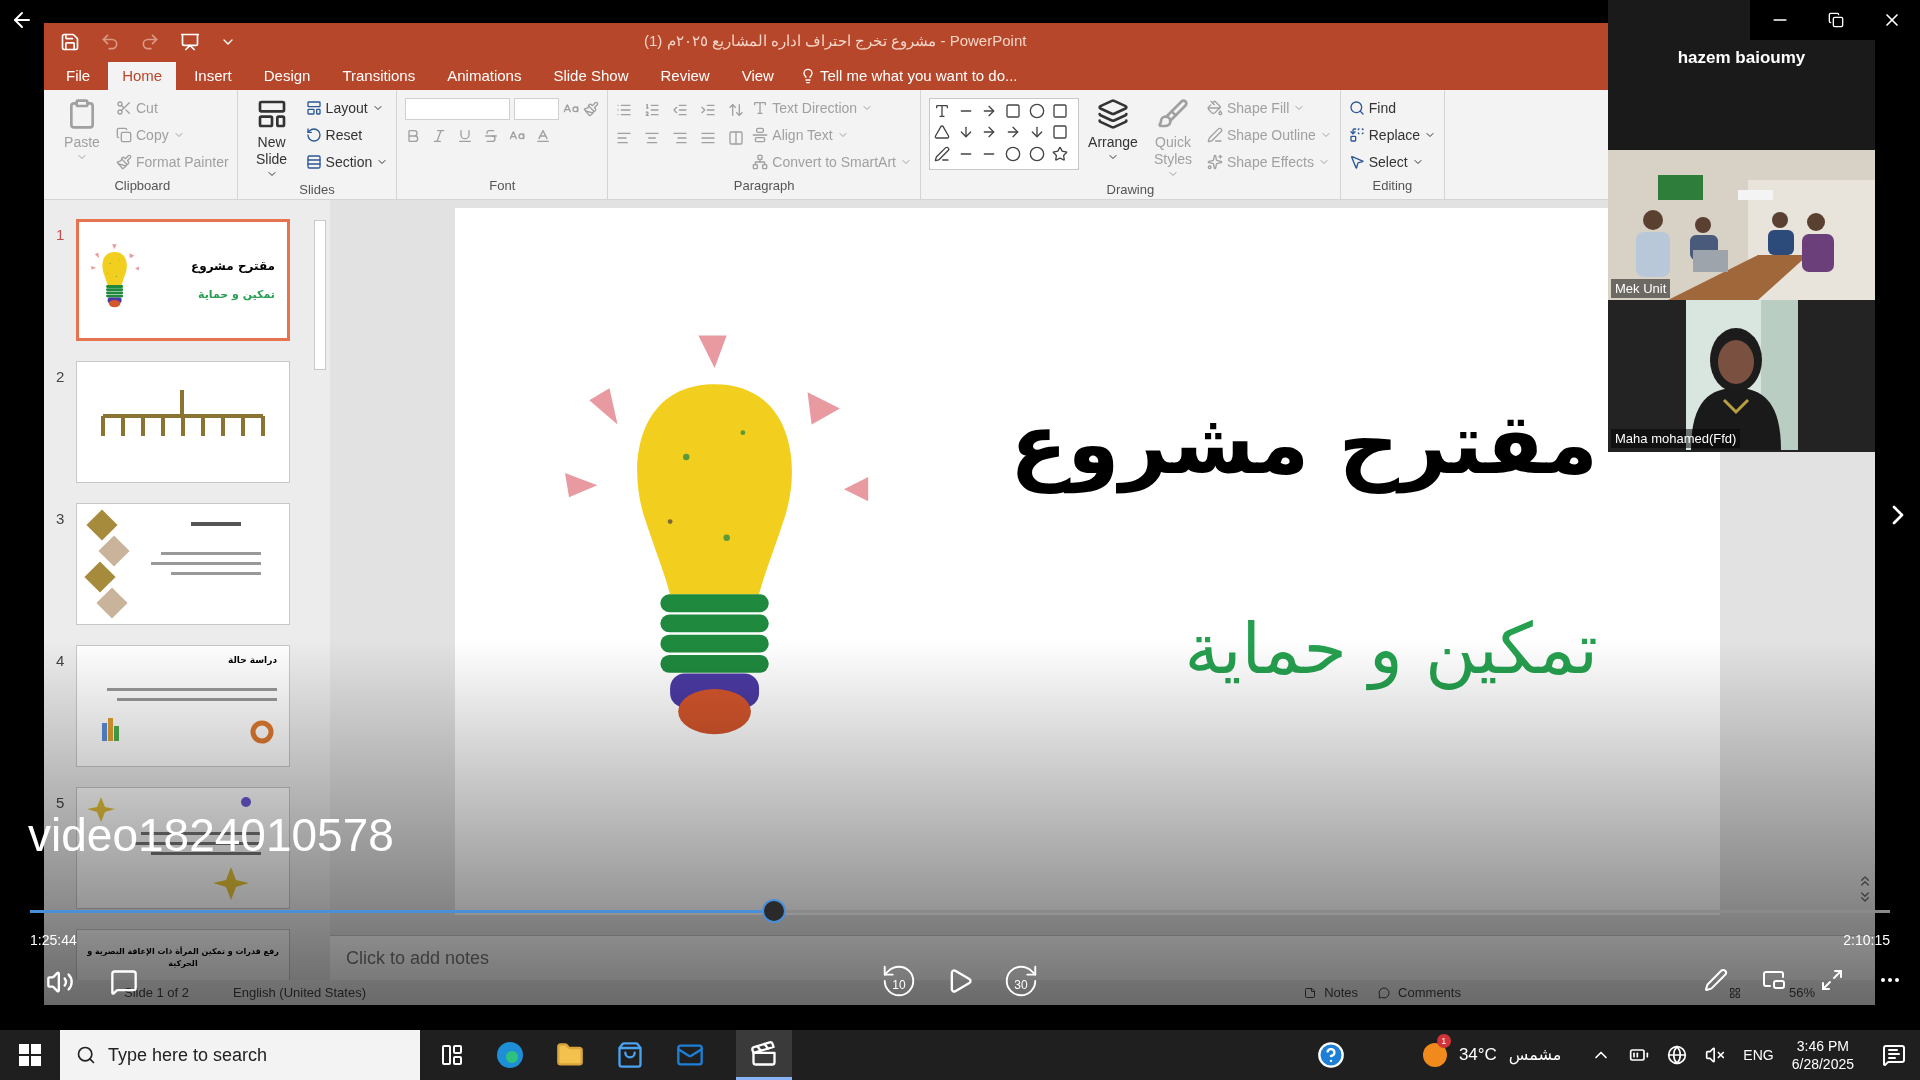  I want to click on host-name: hazem baioumy, so click(1741, 57).